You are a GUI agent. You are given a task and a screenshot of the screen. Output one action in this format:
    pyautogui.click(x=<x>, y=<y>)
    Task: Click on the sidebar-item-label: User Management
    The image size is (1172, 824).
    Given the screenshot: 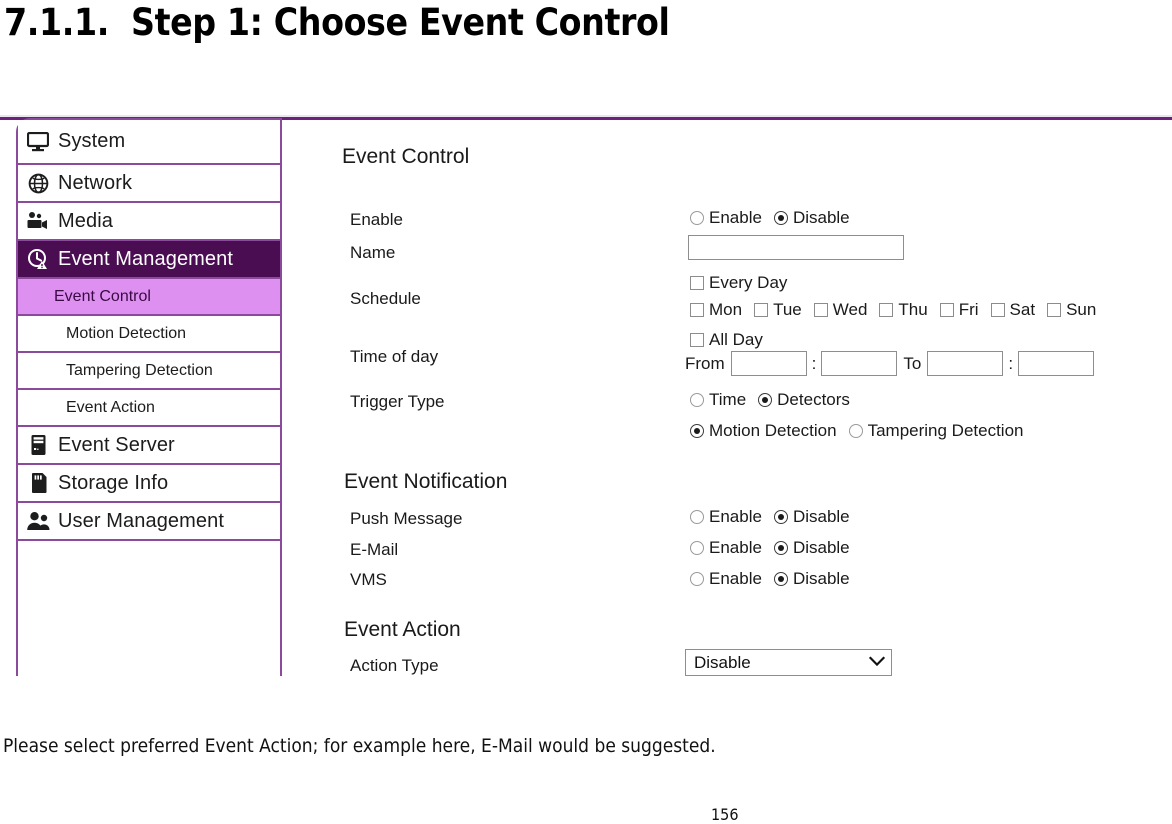 What is the action you would take?
    pyautogui.click(x=141, y=520)
    